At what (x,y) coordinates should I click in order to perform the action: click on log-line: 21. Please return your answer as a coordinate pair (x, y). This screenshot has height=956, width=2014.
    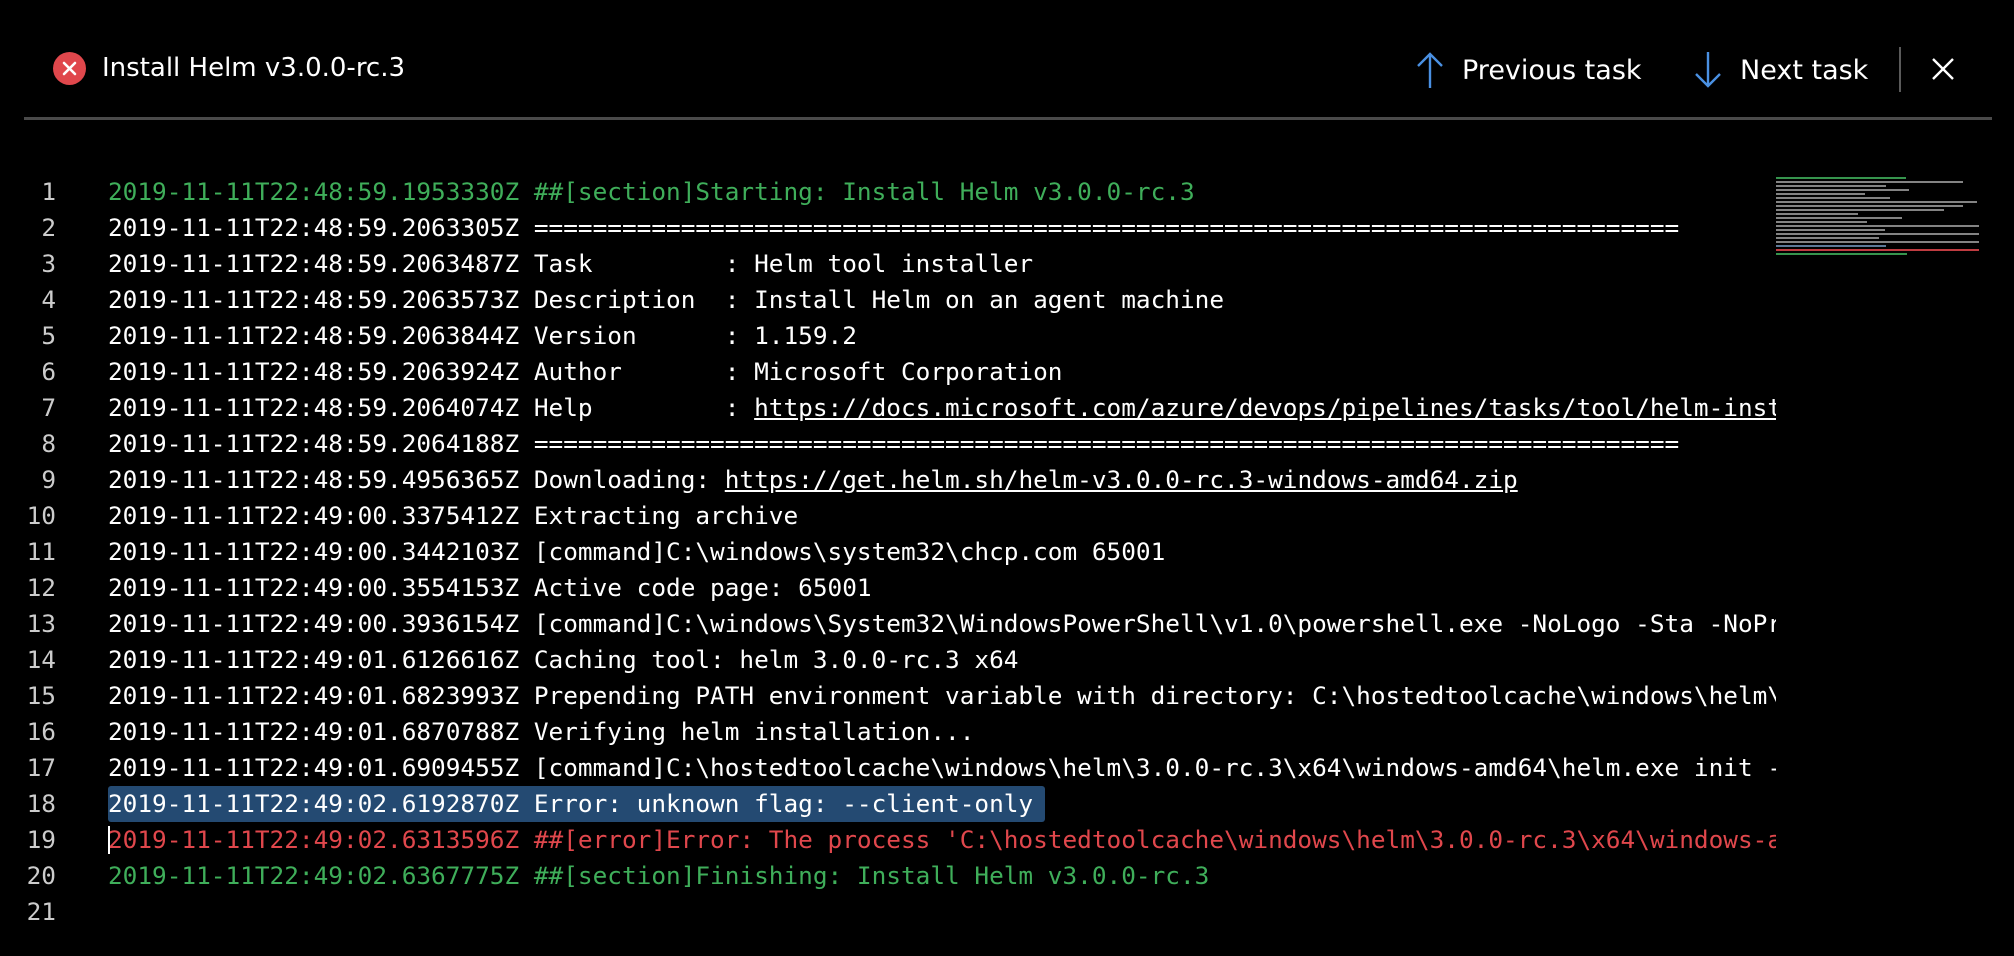
    Looking at the image, I should click on (888, 912).